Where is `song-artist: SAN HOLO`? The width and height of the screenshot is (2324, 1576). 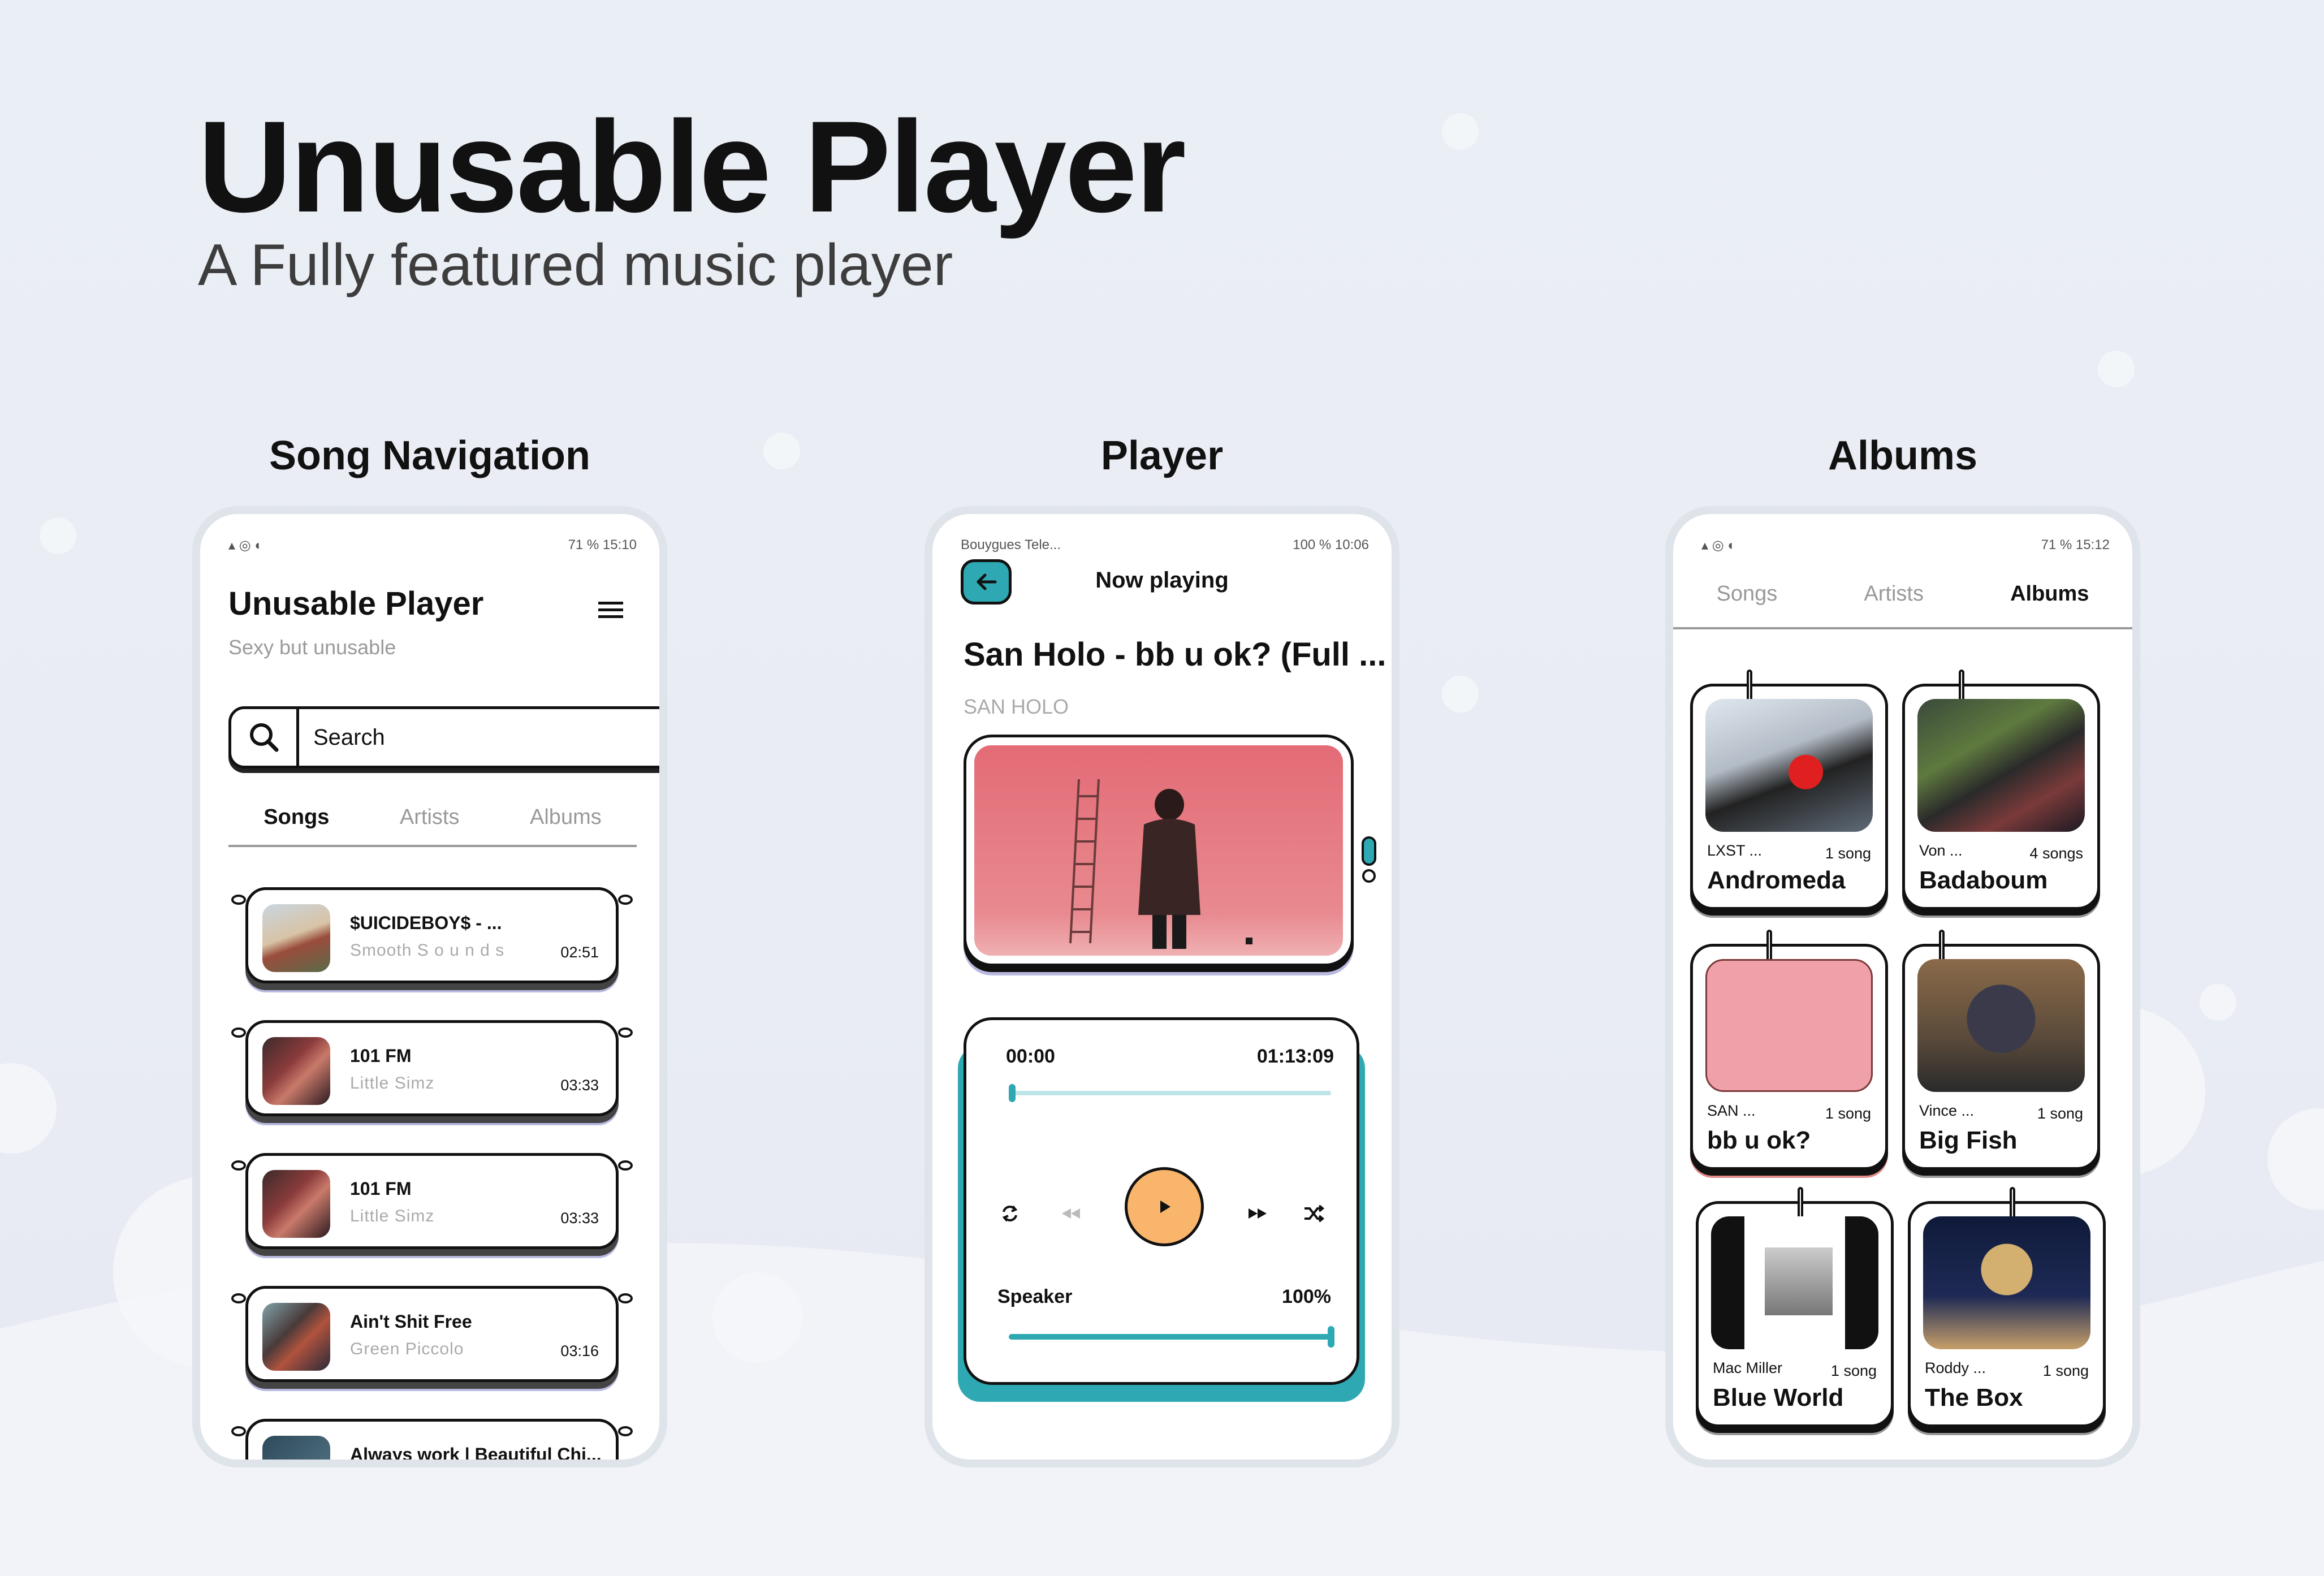
song-artist: SAN HOLO is located at coordinates (1016, 706).